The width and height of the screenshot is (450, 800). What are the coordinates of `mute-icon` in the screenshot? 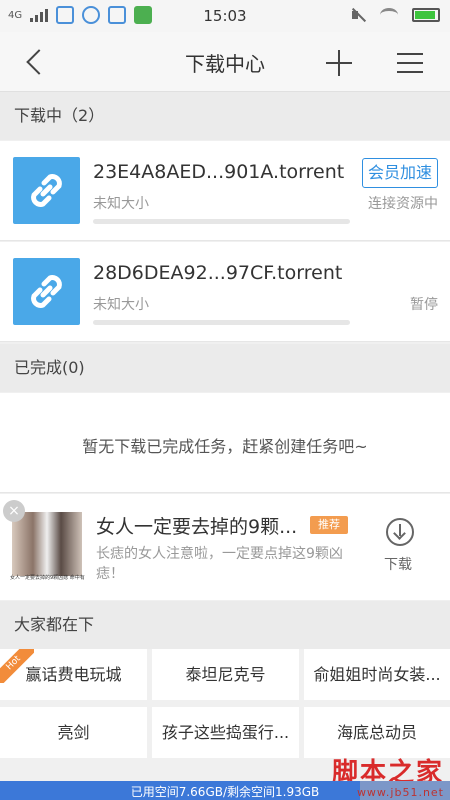 It's located at (358, 15).